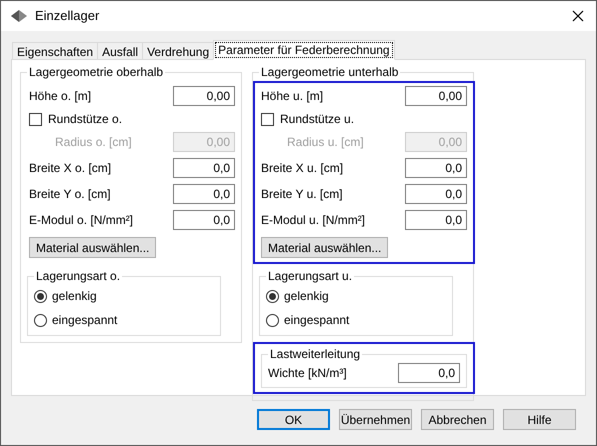  I want to click on dialog-button: OK, so click(293, 419).